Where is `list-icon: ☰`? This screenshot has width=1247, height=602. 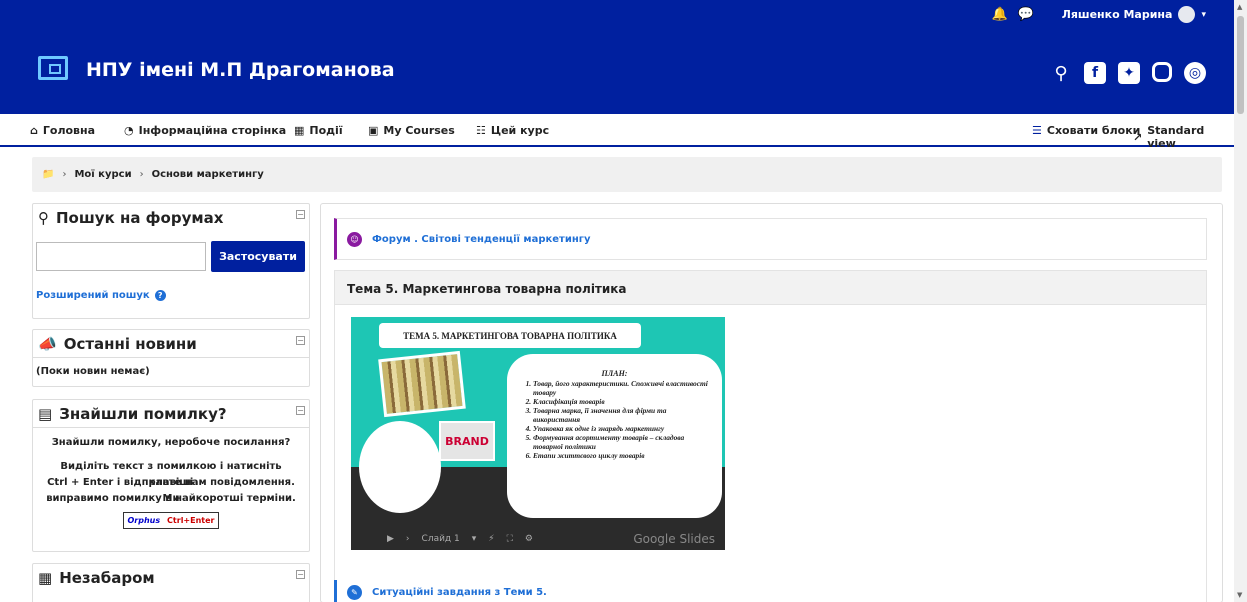 list-icon: ☰ is located at coordinates (1037, 130).